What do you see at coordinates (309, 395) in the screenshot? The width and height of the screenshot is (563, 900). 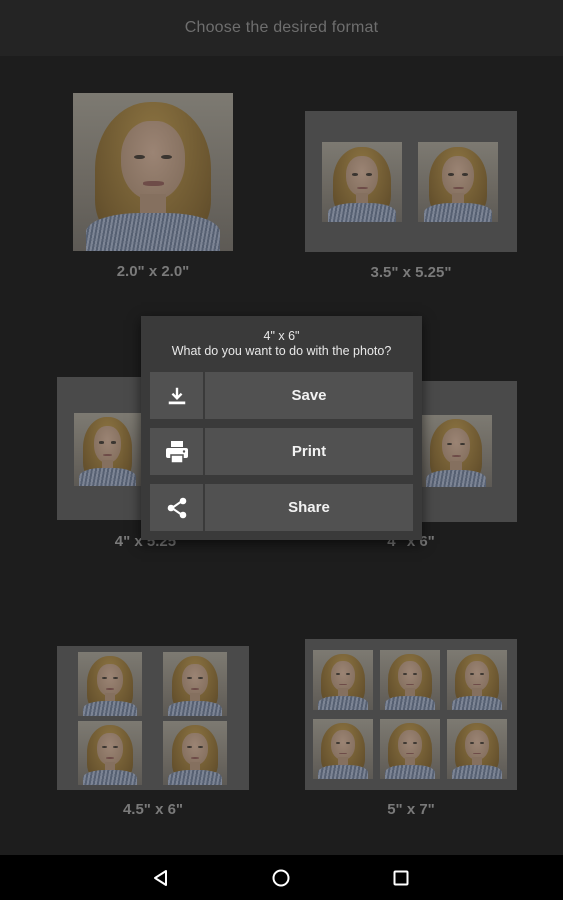 I see `save-label: Save` at bounding box center [309, 395].